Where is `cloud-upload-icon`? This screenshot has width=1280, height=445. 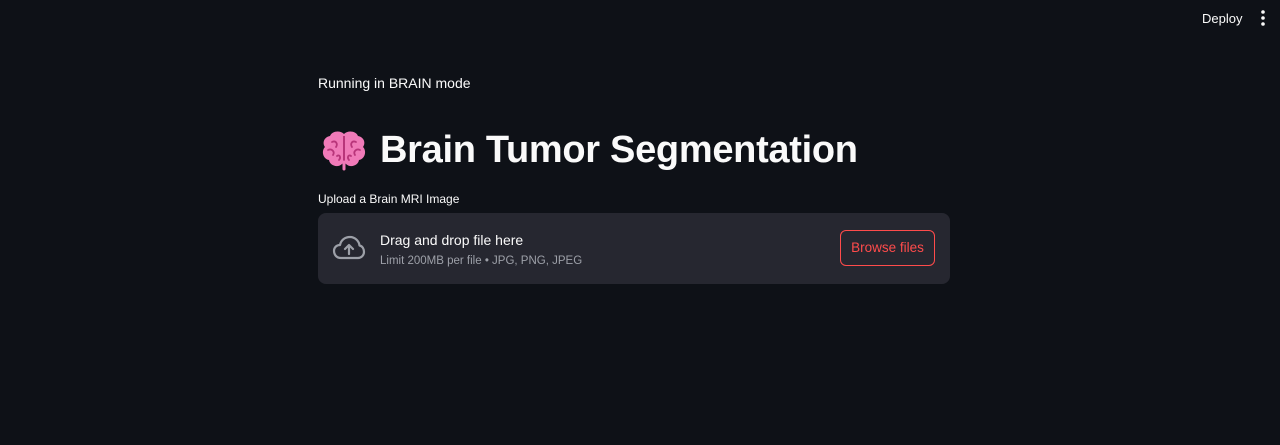
cloud-upload-icon is located at coordinates (349, 248).